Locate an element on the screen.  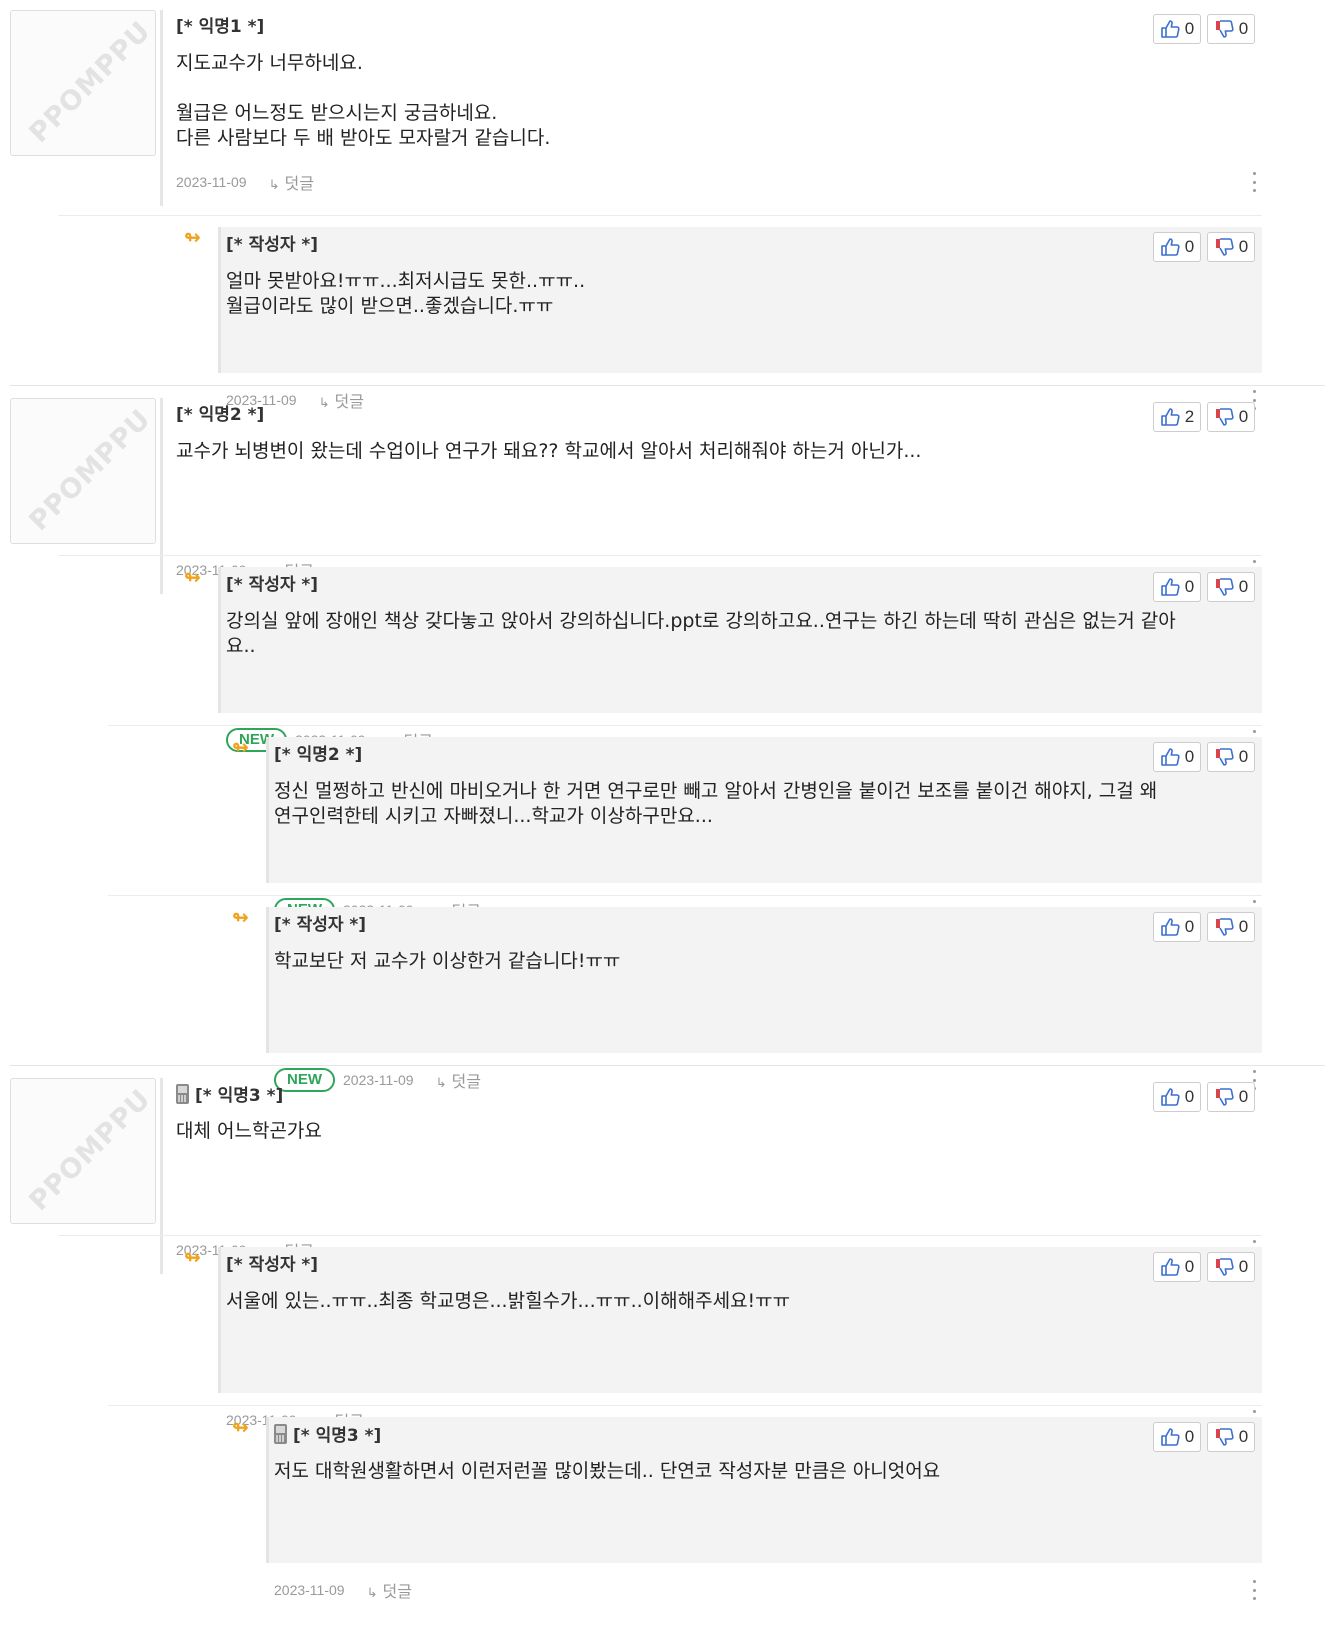
upvote-count: 2 is located at coordinates (1189, 416).